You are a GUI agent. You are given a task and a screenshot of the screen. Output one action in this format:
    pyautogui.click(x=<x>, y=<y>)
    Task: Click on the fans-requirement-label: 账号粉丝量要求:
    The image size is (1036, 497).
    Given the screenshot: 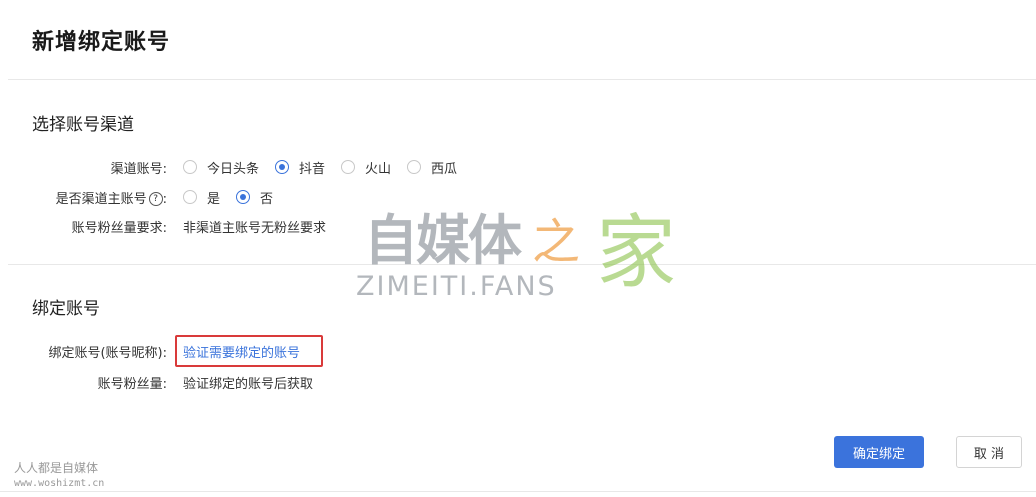 What is the action you would take?
    pyautogui.click(x=119, y=228)
    